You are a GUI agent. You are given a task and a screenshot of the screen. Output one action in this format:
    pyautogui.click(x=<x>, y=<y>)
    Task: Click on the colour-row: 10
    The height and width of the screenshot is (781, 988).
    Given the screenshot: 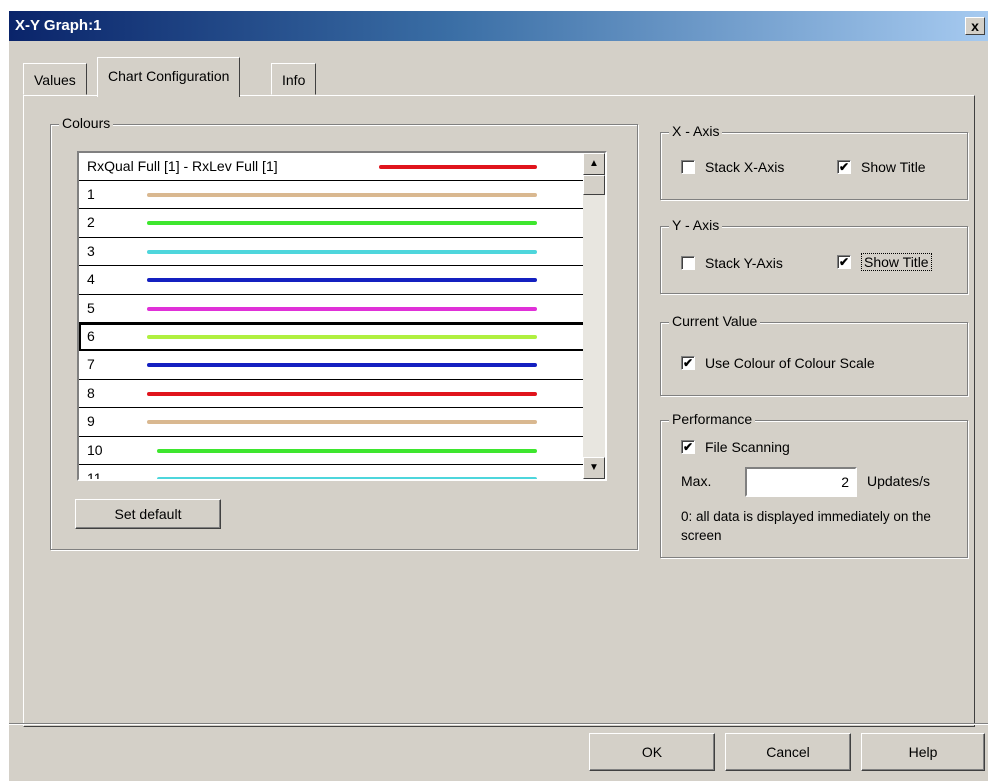 What is the action you would take?
    pyautogui.click(x=332, y=450)
    